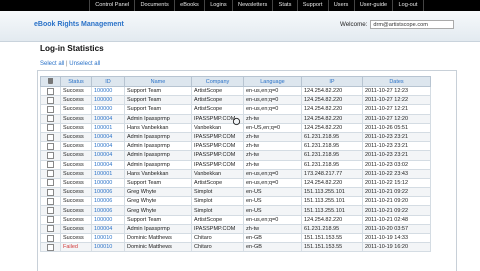  I want to click on cell-ip: 61.231.218.95, so click(332, 137).